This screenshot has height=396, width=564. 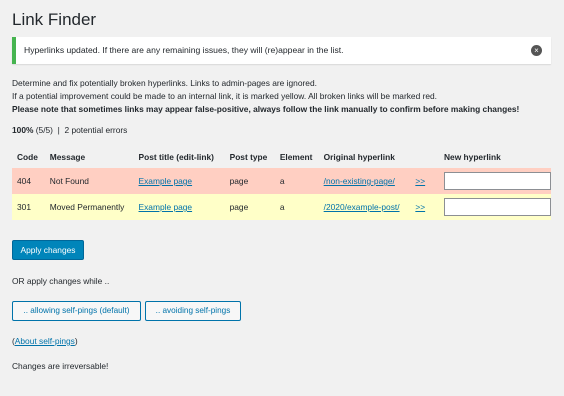 What do you see at coordinates (89, 181) in the screenshot?
I see `cell-message: Not Found` at bounding box center [89, 181].